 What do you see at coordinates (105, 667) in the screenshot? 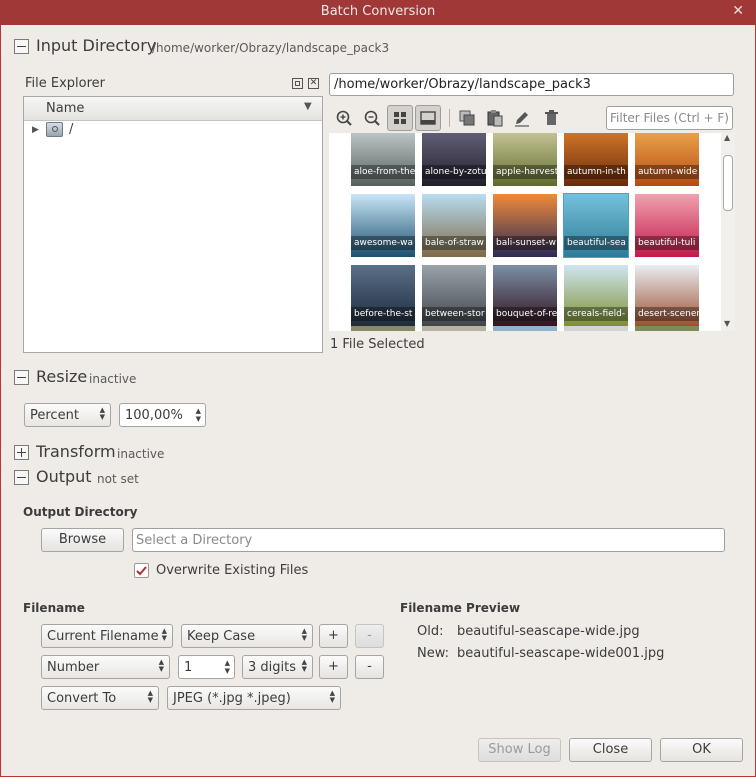
I see `filename-type-select: Number ▲ ▼` at bounding box center [105, 667].